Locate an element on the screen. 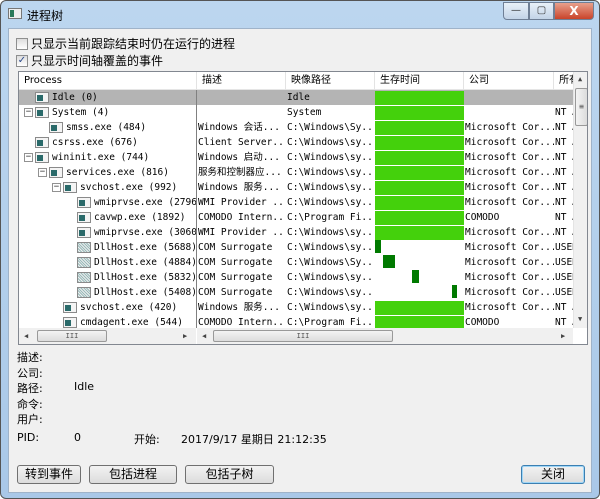 The height and width of the screenshot is (499, 600). window-title: 进程树 is located at coordinates (45, 16).